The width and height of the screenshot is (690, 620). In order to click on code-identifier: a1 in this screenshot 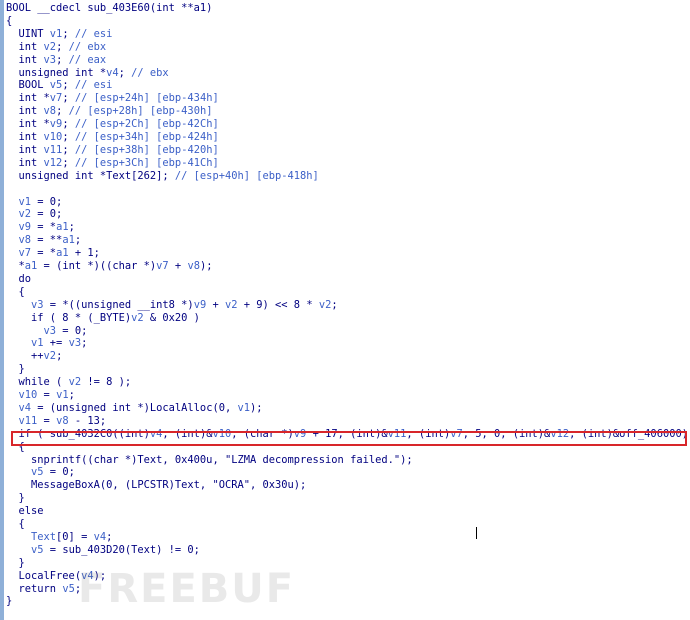, I will do `click(62, 227)`.